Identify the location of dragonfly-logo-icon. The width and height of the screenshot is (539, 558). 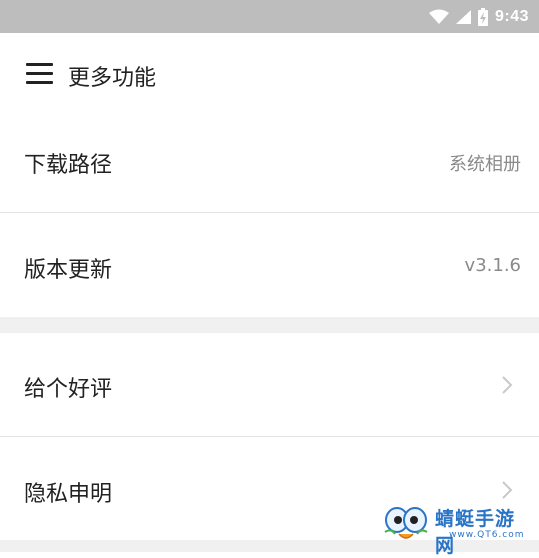
(406, 523).